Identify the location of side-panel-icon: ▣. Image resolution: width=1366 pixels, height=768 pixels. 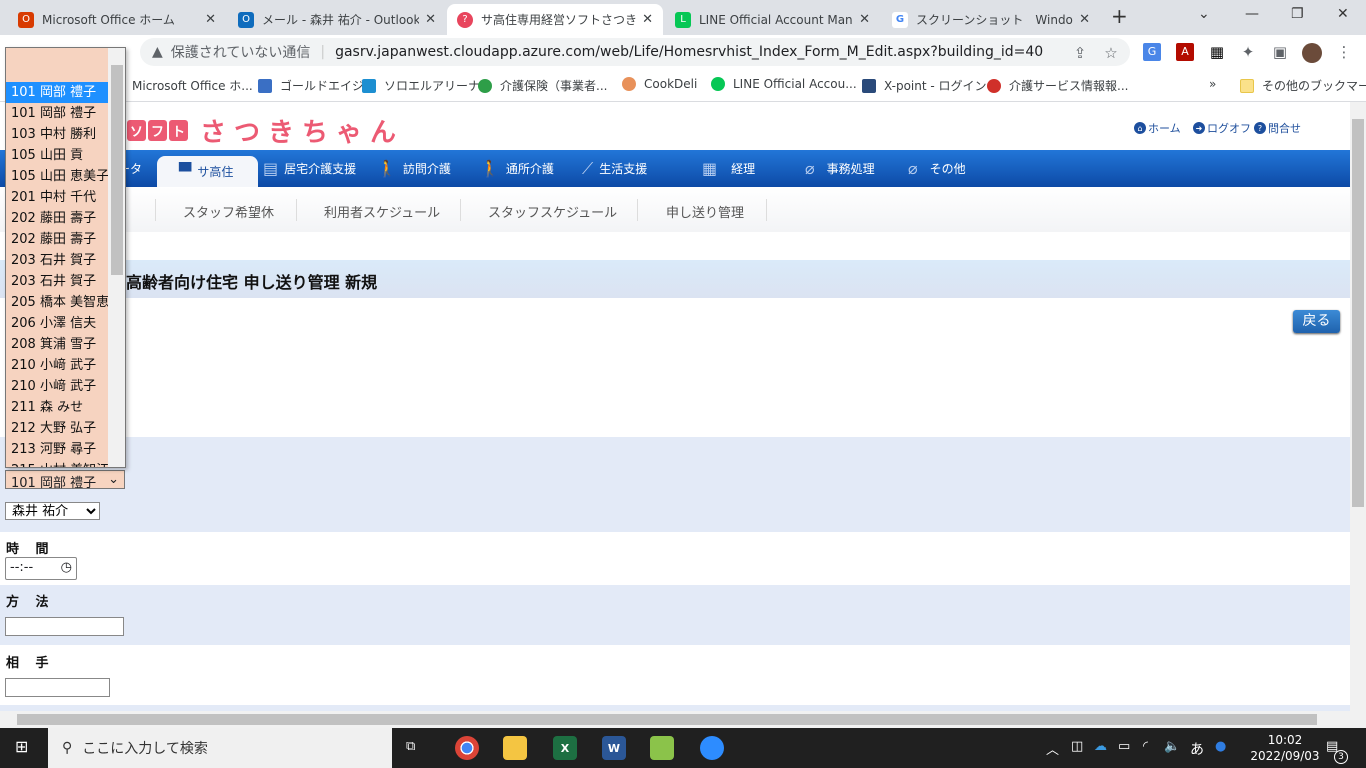
(1280, 52).